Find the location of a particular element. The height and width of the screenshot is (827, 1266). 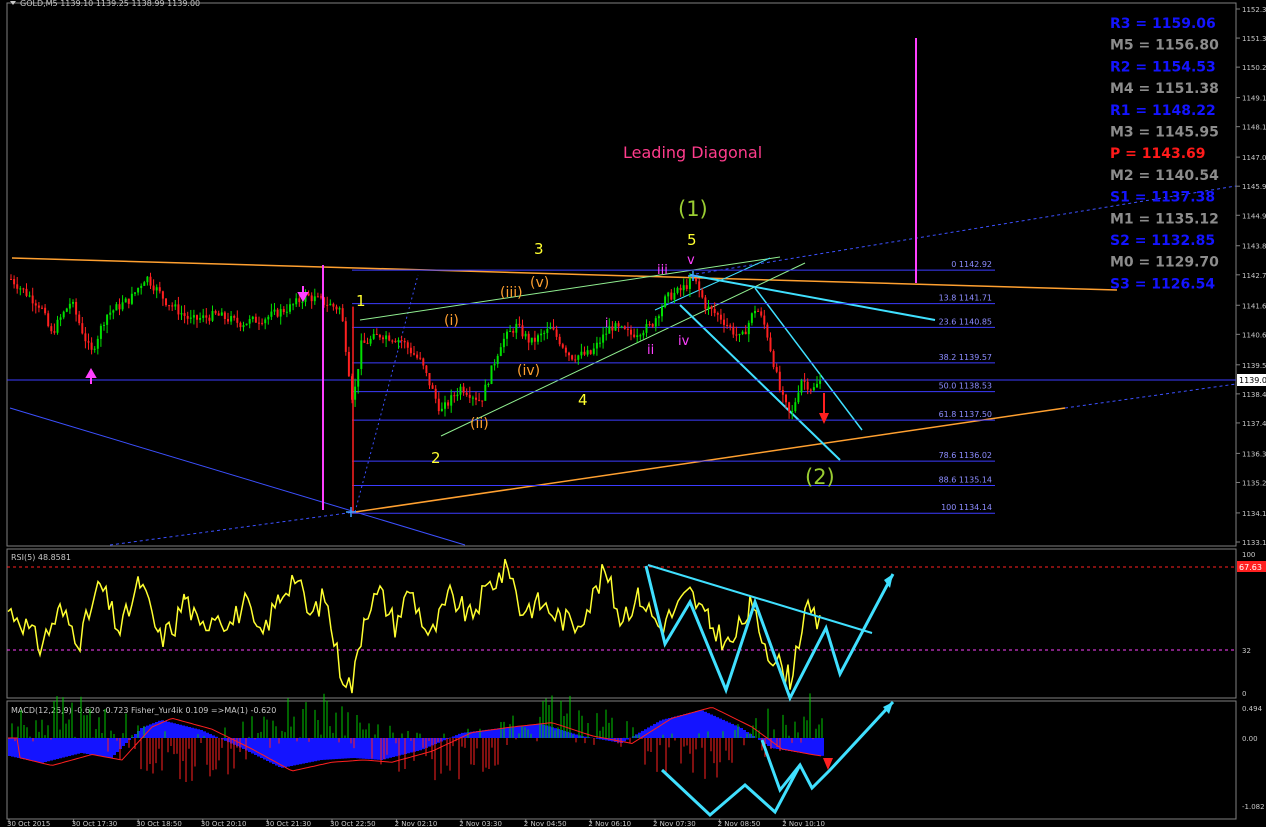

macd-tick-label: 0.494 is located at coordinates (1252, 709).